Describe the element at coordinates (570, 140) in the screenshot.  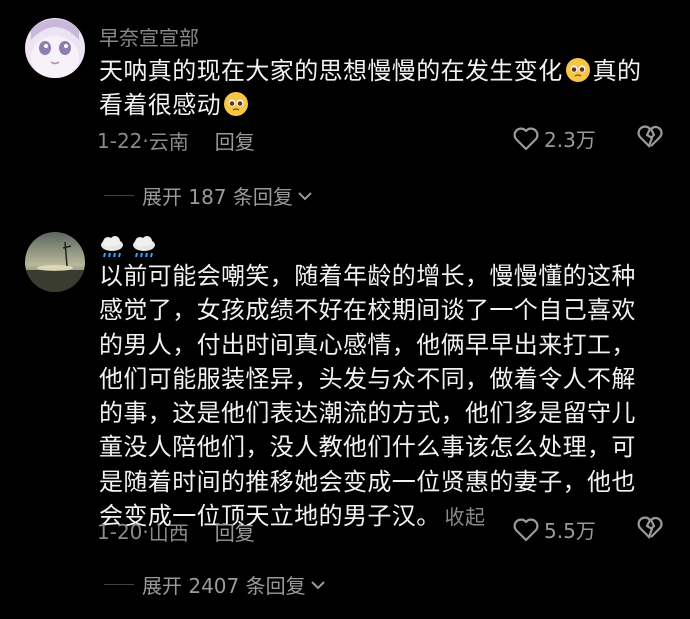
I see `like-count: 2.3万` at that location.